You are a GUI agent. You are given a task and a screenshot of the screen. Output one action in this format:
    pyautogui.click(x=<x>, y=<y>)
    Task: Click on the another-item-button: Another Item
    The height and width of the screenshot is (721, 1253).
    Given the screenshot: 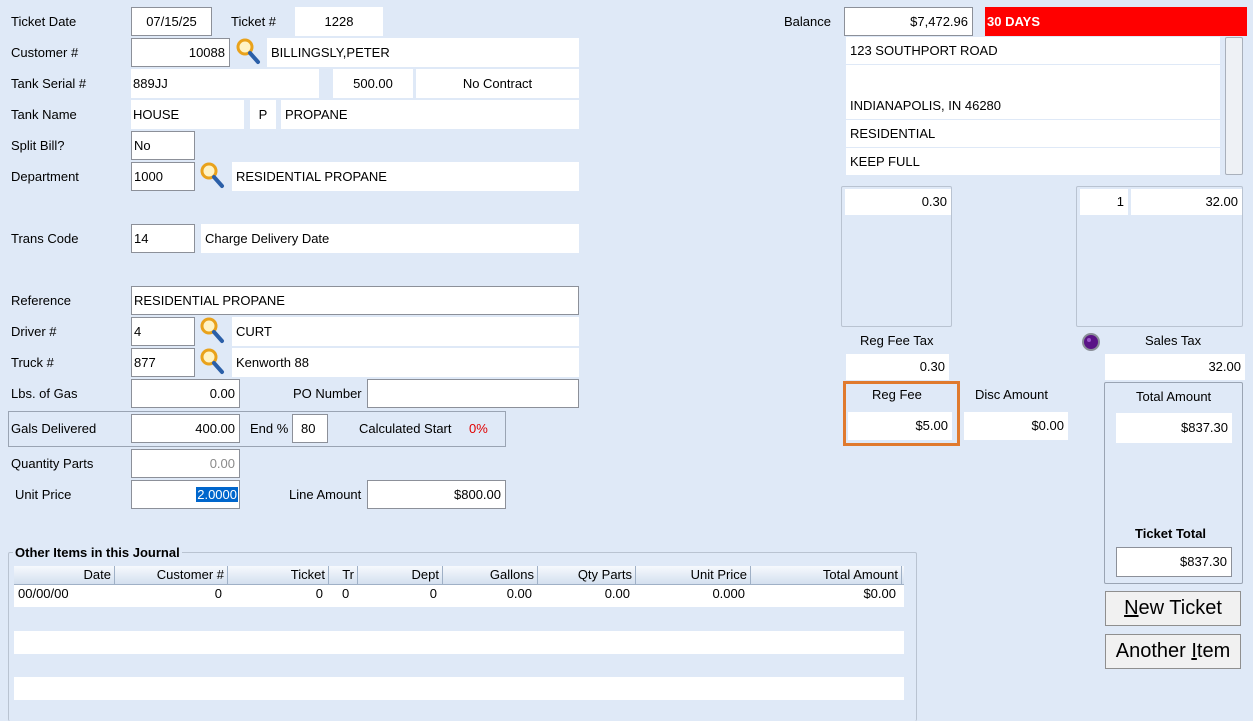 What is the action you would take?
    pyautogui.click(x=1173, y=651)
    